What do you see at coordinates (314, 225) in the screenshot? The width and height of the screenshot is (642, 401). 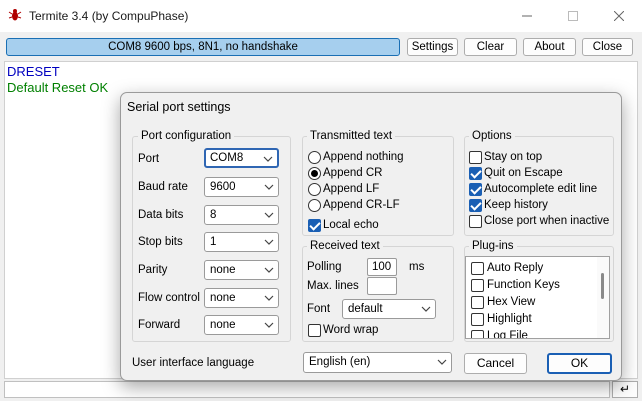 I see `local-echo-checkbox` at bounding box center [314, 225].